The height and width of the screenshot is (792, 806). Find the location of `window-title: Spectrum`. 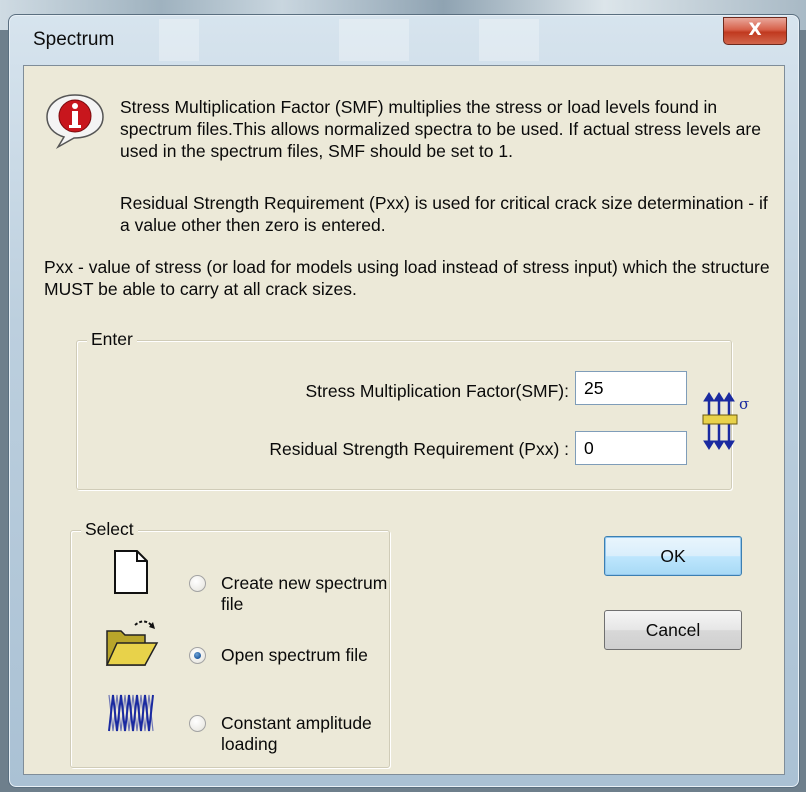

window-title: Spectrum is located at coordinates (74, 39).